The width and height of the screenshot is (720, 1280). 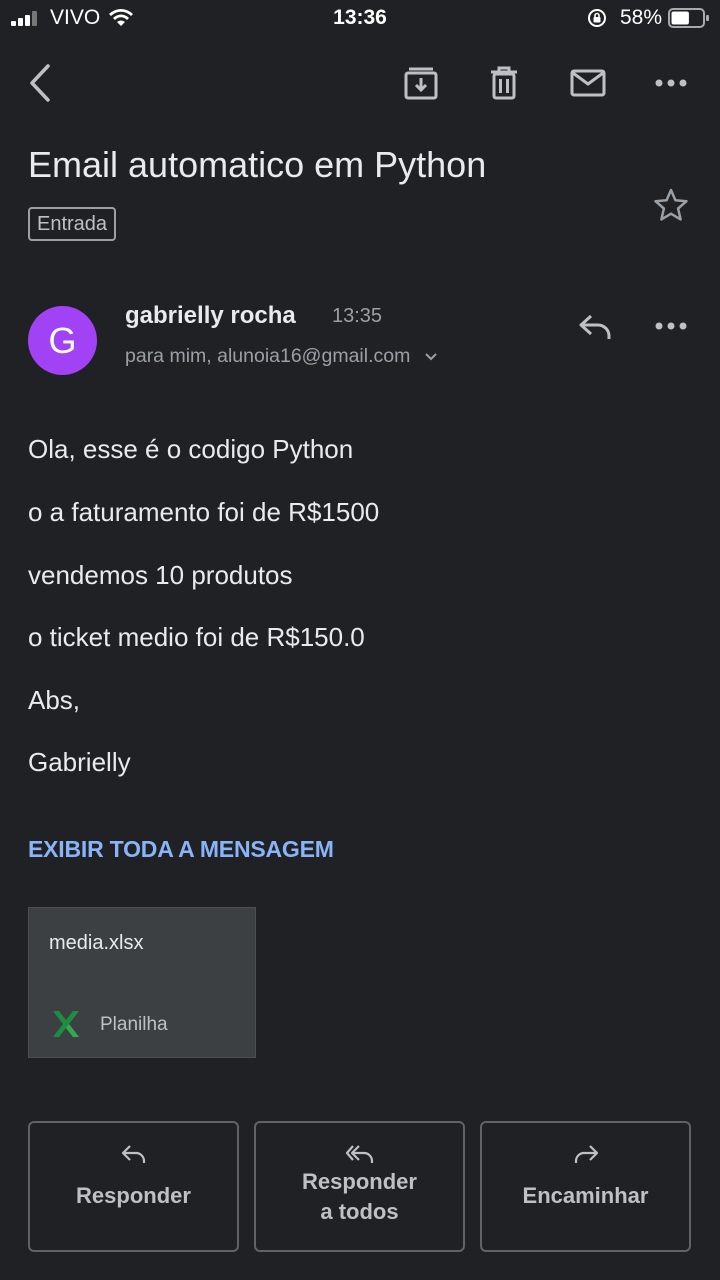 I want to click on attachment-card: media.xlsx Planilha, so click(x=142, y=982).